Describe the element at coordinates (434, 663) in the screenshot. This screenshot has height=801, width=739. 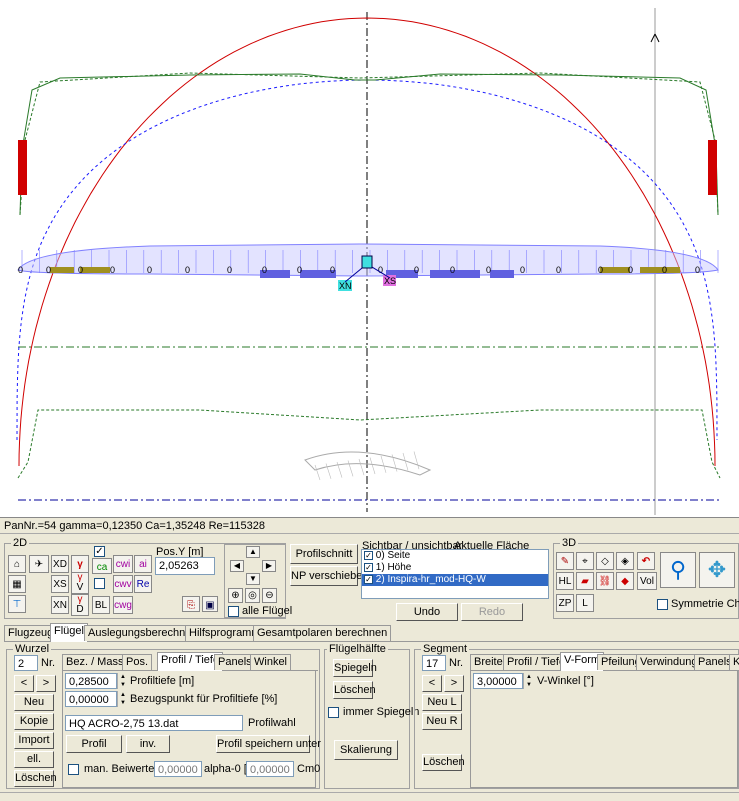
I see `segment-nr-input: 17` at that location.